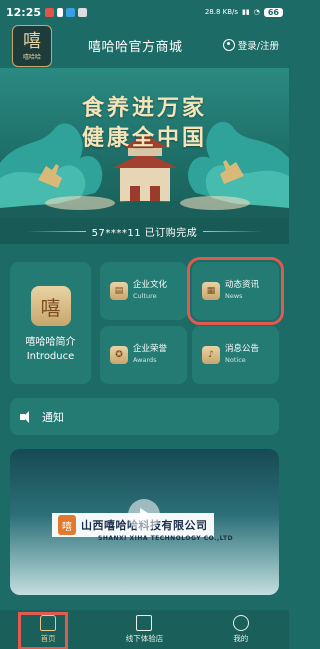 This screenshot has height=649, width=320. I want to click on bell-icon: ♪, so click(211, 355).